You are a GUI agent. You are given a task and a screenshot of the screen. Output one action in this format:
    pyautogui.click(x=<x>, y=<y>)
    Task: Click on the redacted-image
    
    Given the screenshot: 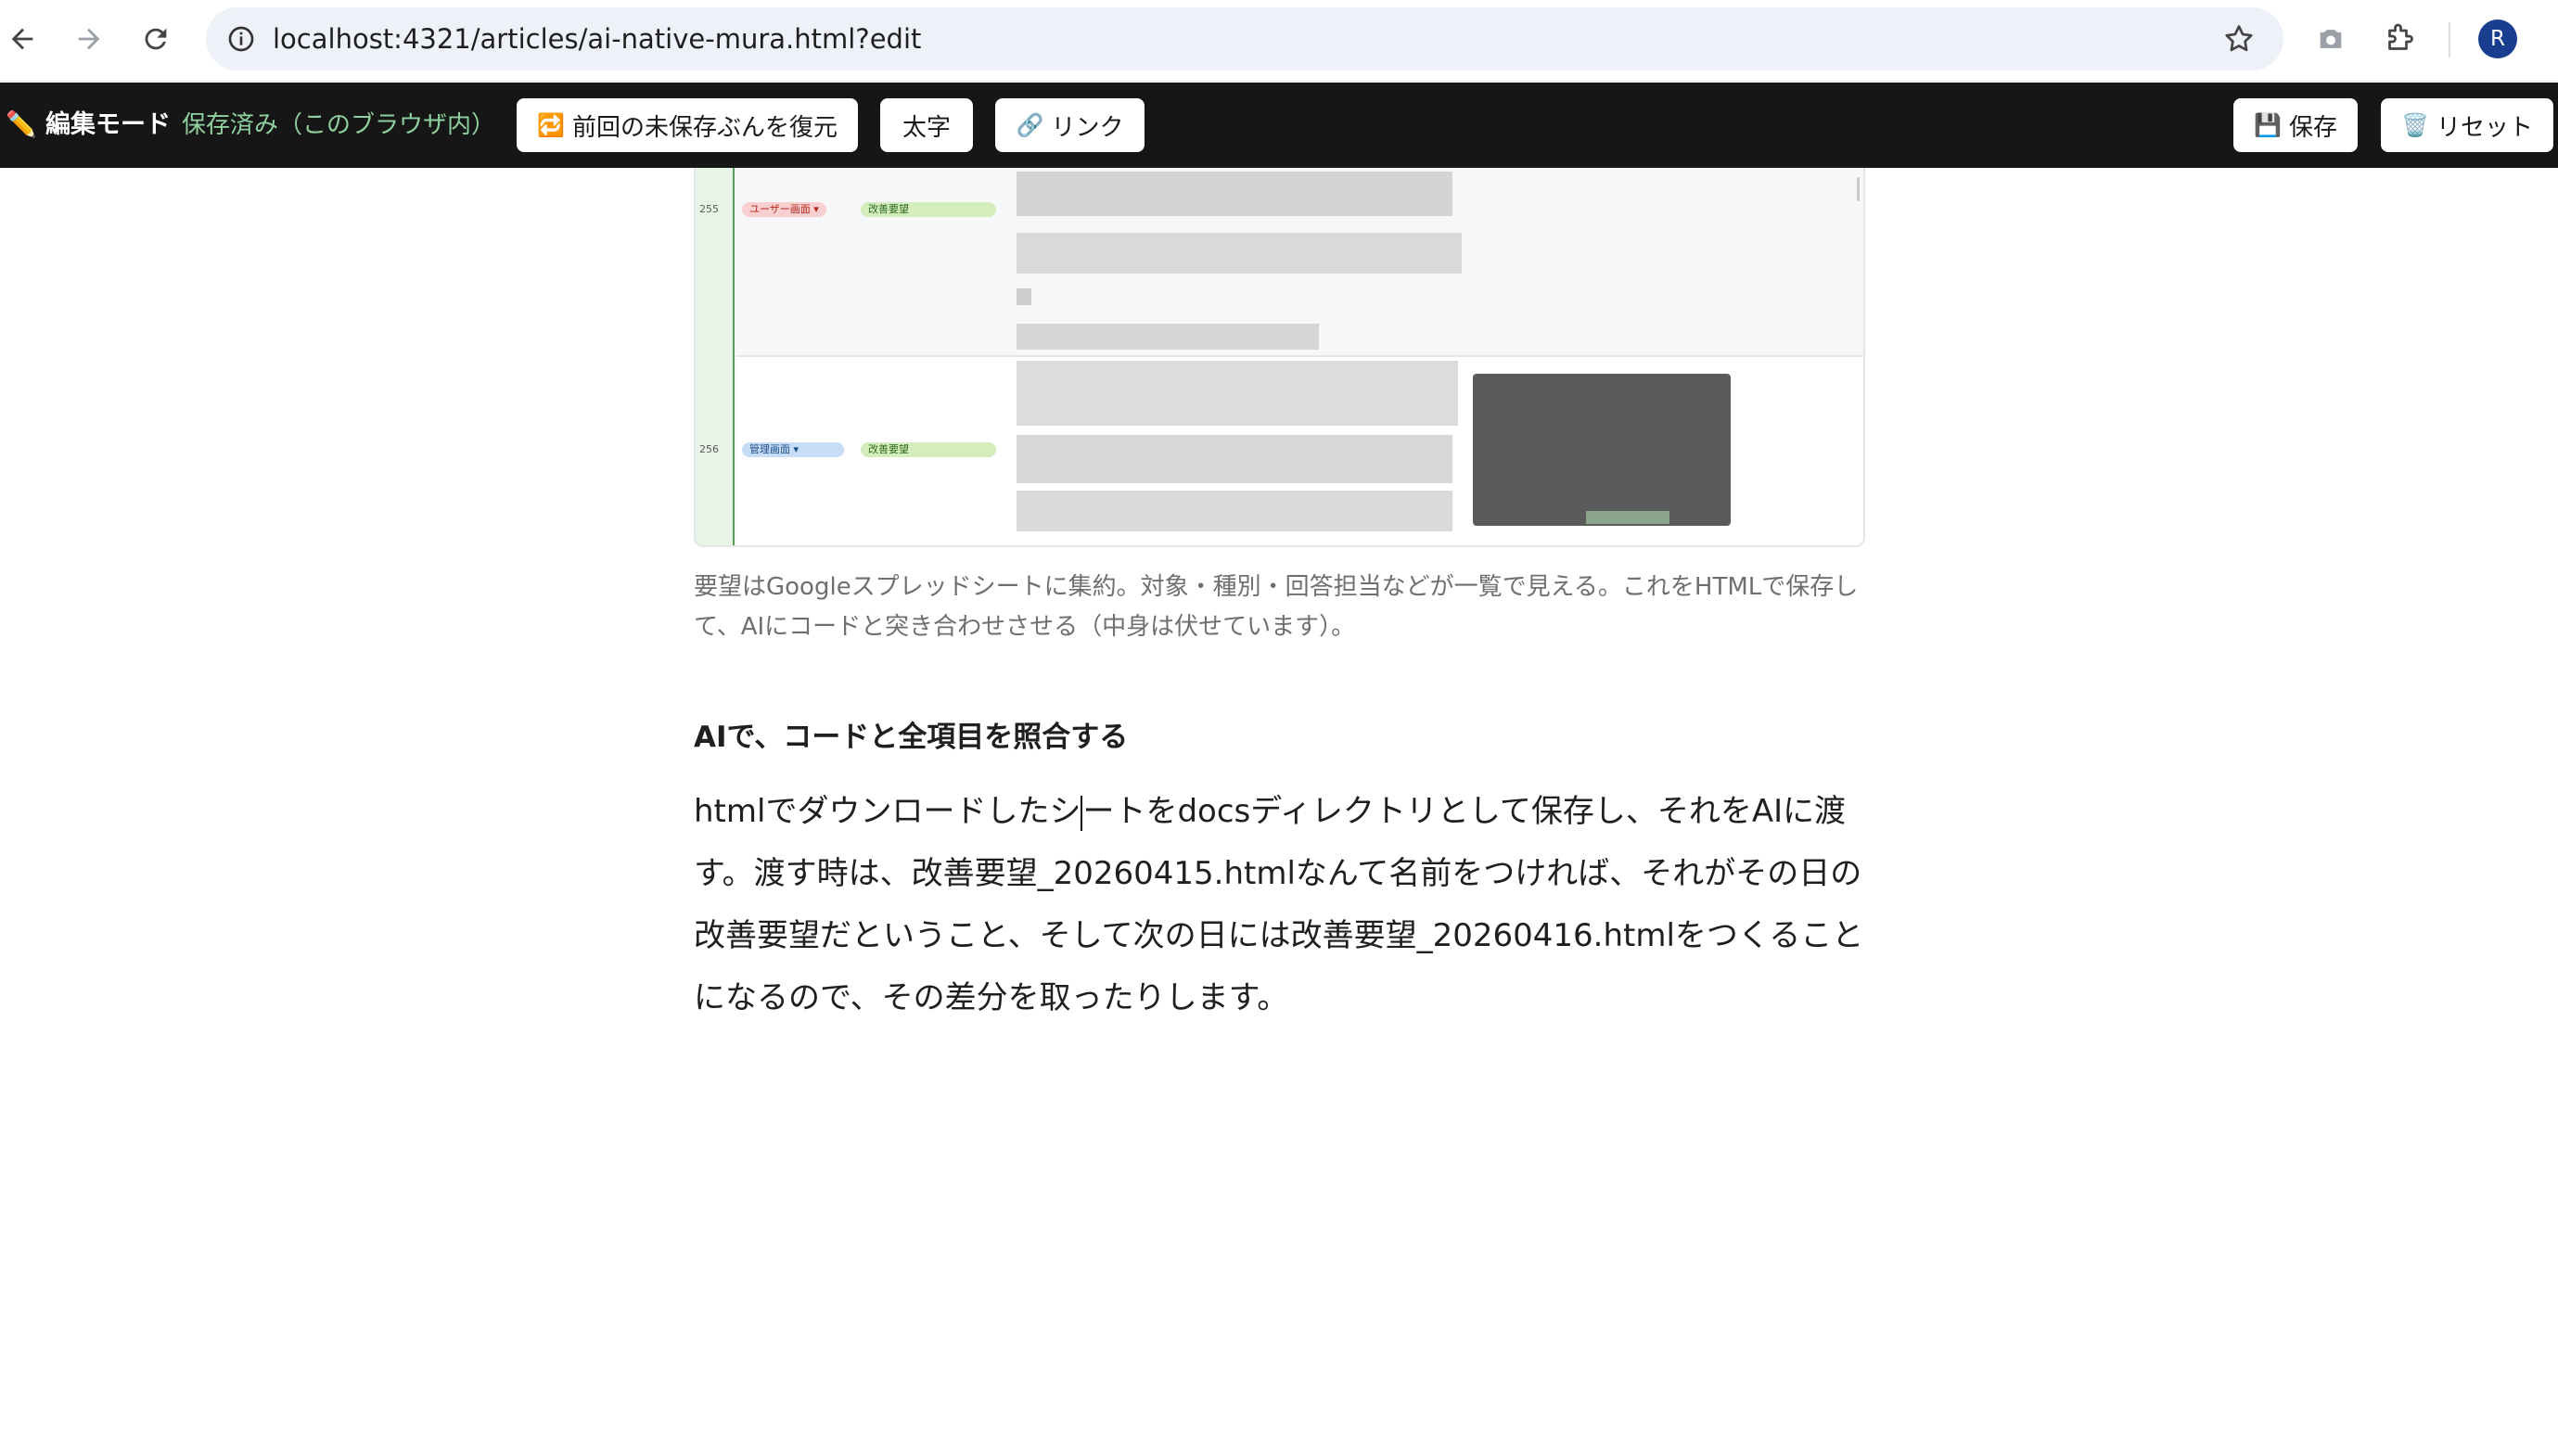 What is the action you would take?
    pyautogui.click(x=1602, y=450)
    